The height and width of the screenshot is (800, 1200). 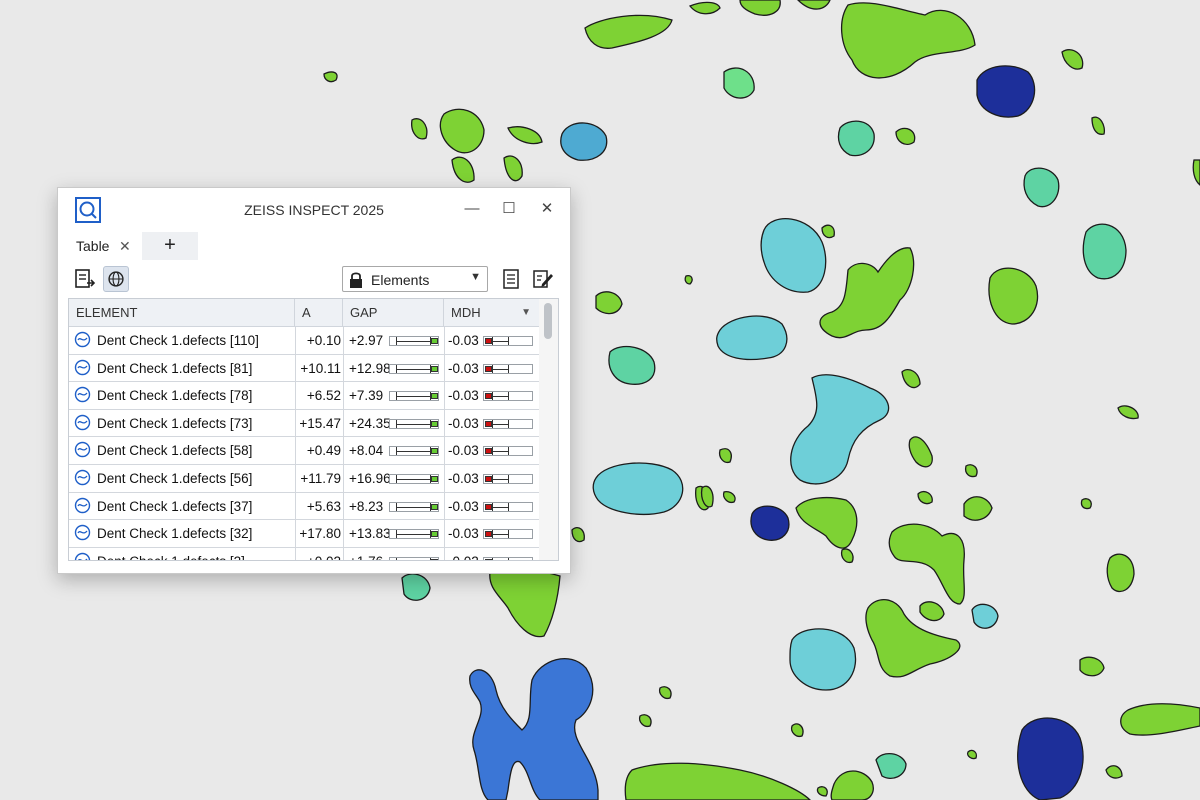 What do you see at coordinates (304, 554) in the screenshot?
I see `table-row: Dent Check 1.defects [2] +0.02 +1.76 -0.02` at bounding box center [304, 554].